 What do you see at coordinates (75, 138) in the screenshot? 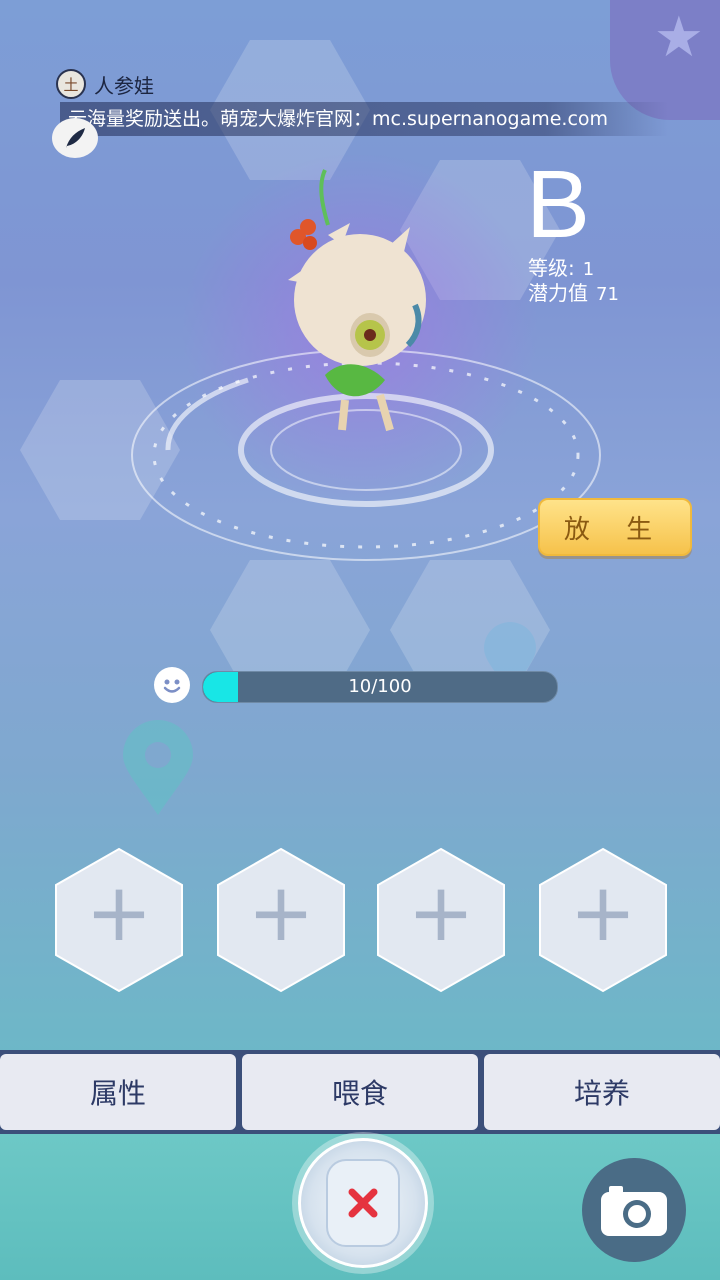
I see `leaf-icon` at bounding box center [75, 138].